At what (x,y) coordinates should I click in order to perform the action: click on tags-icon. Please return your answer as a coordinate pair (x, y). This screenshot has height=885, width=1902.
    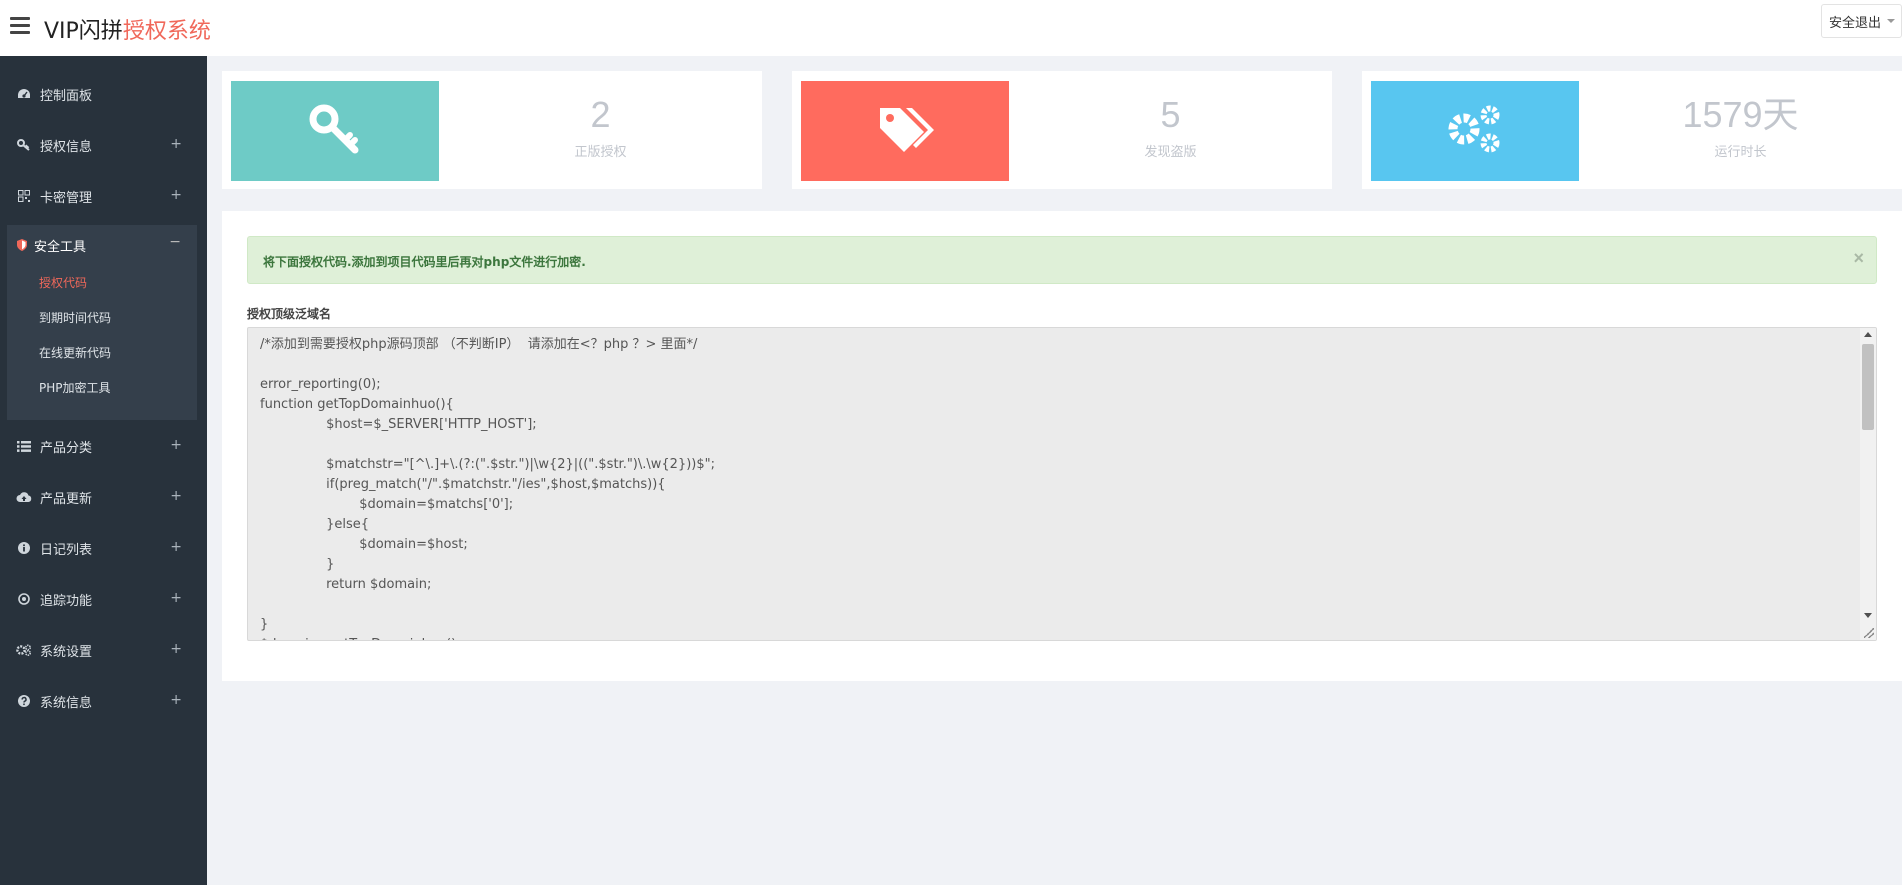
    Looking at the image, I should click on (905, 131).